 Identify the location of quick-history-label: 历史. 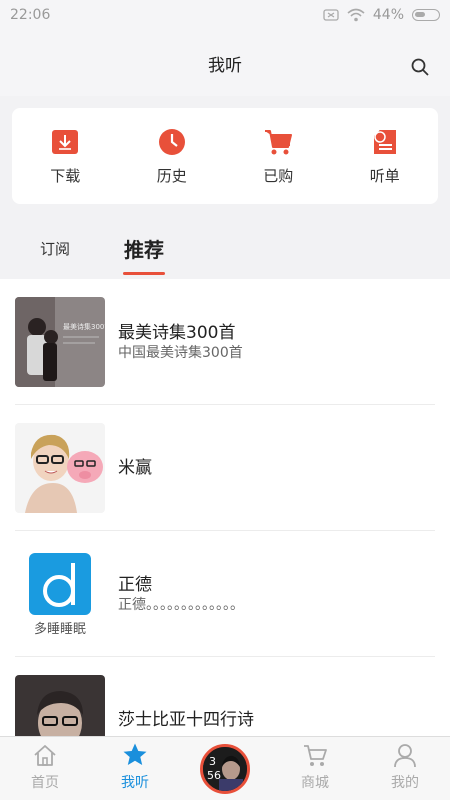
(171, 175).